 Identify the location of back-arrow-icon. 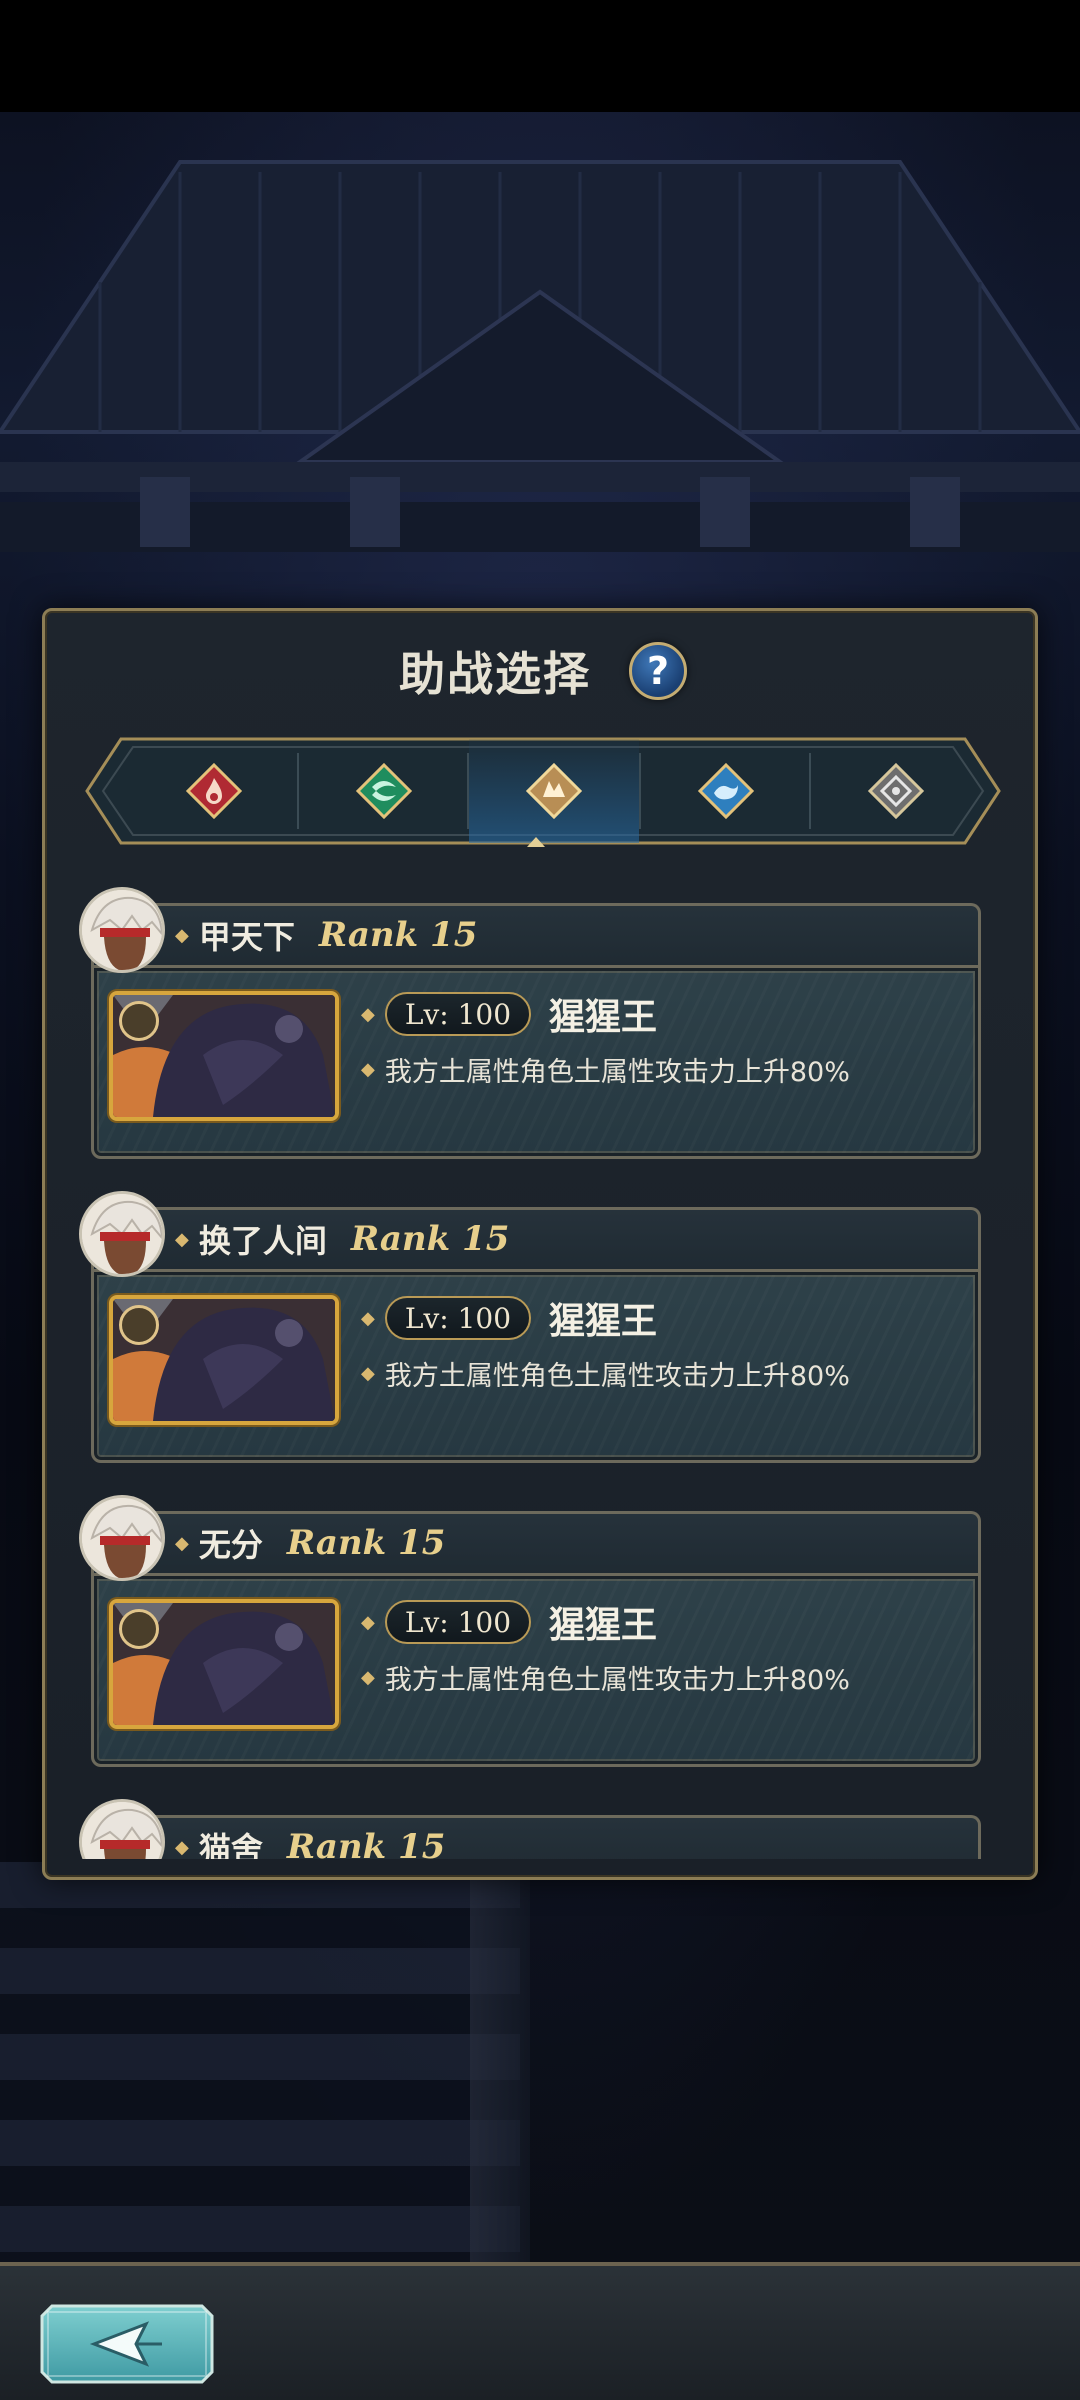
(127, 2344).